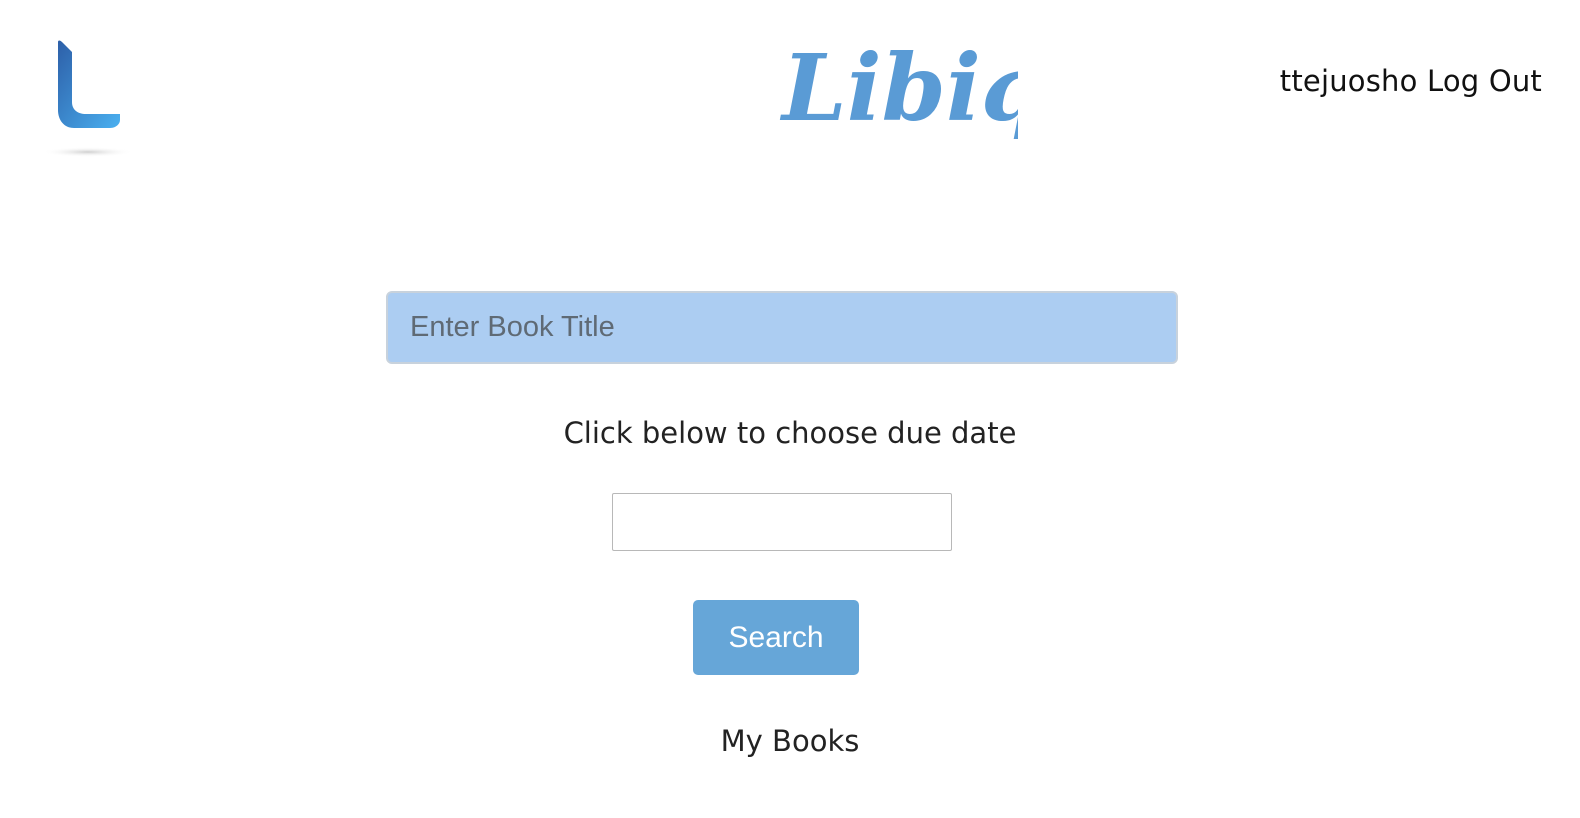  What do you see at coordinates (782, 327) in the screenshot?
I see `book-title-input` at bounding box center [782, 327].